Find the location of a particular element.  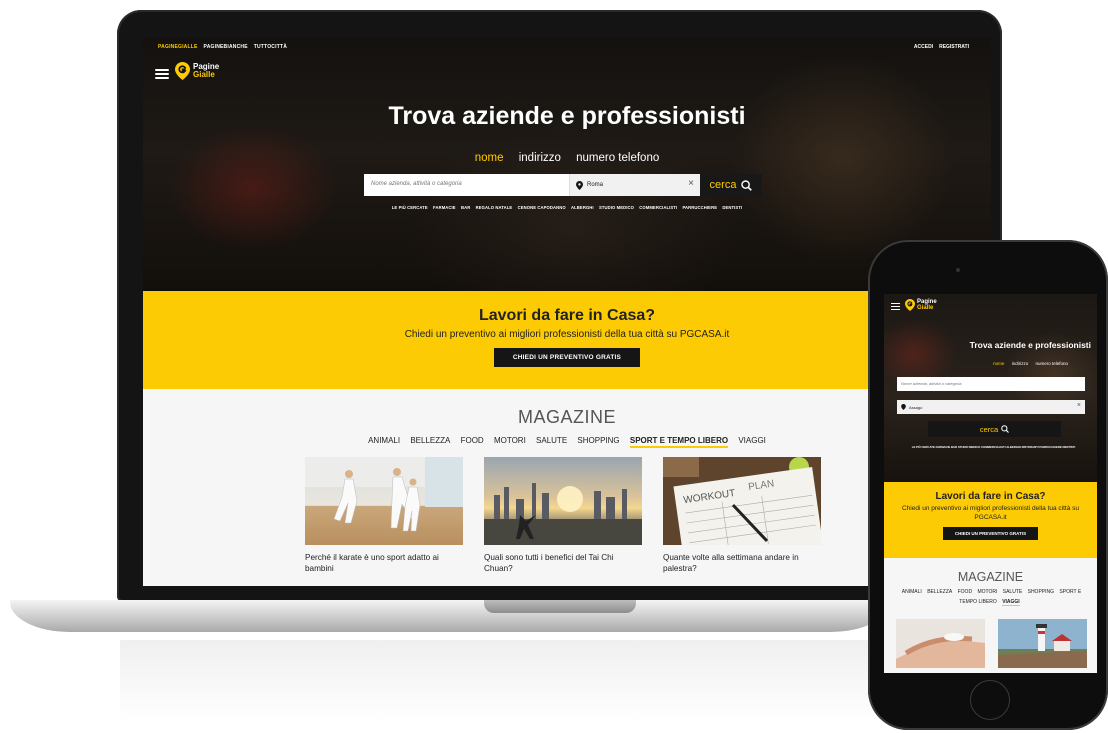

topnav-paginebianche: PAGINEBIANCHE is located at coordinates (226, 47).